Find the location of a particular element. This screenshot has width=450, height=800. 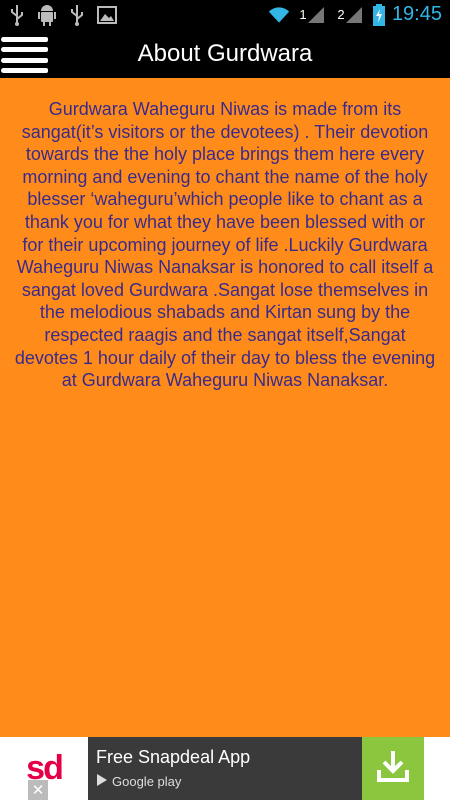

clock: 19:45 is located at coordinates (416, 14).